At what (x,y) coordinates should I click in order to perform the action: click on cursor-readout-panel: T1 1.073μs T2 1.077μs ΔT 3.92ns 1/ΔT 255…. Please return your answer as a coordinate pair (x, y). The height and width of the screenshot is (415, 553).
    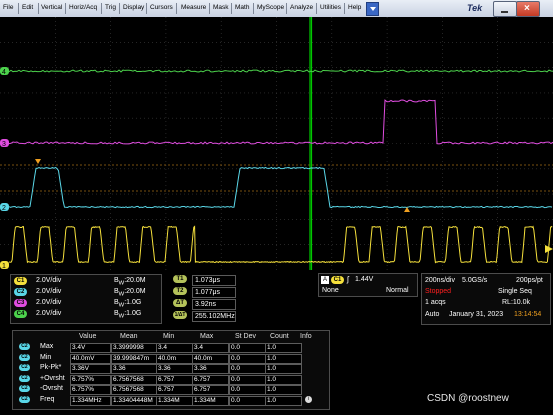
    Looking at the image, I should click on (202, 298).